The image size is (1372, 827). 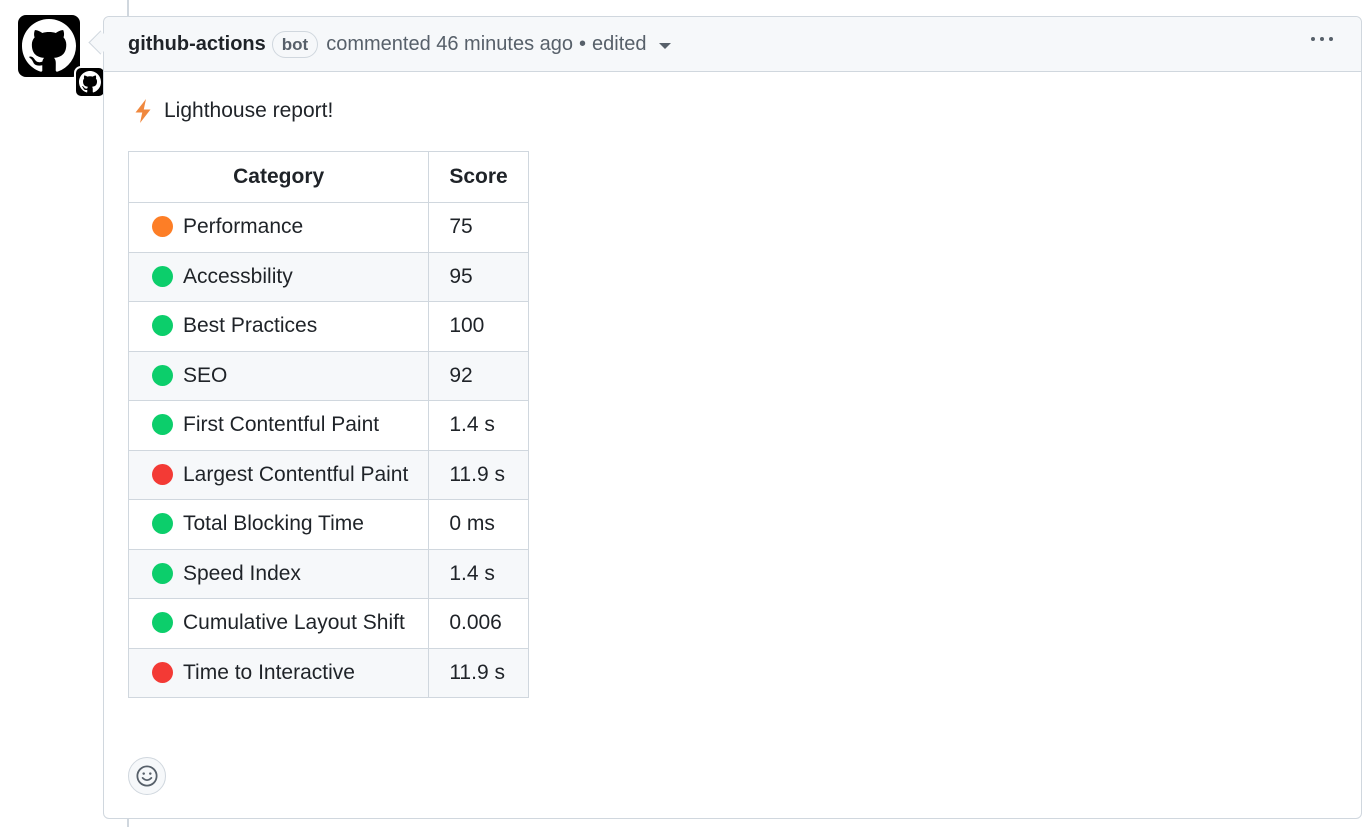 I want to click on table-header-row: Category Score, so click(x=328, y=177).